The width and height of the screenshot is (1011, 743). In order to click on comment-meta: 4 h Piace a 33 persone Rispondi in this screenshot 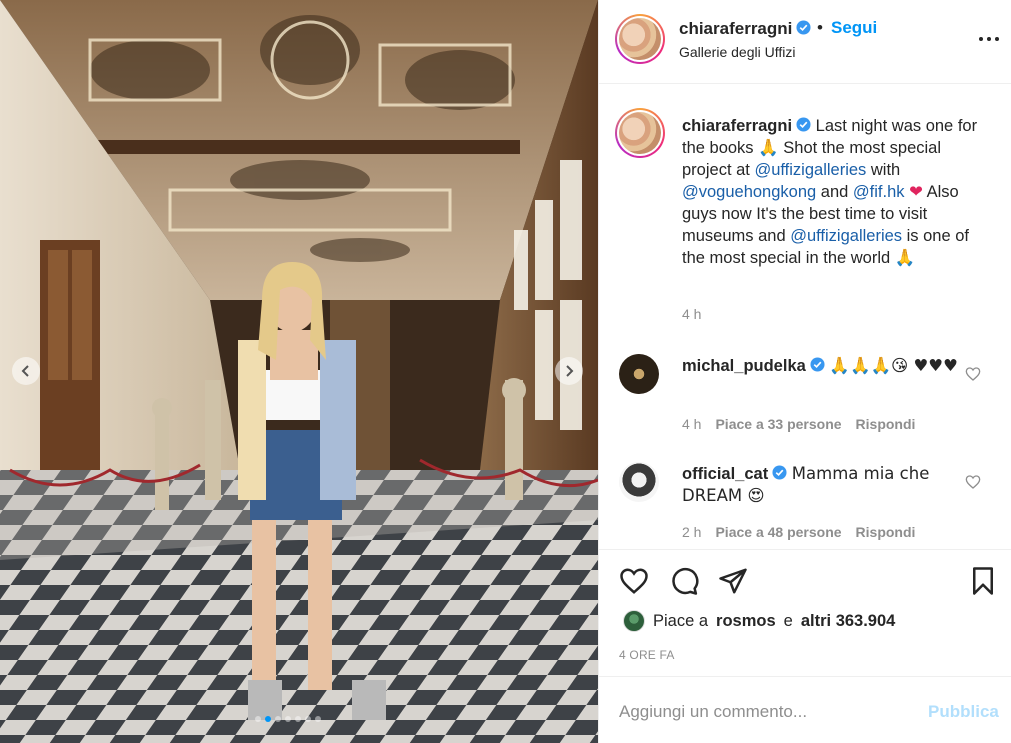, I will do `click(798, 424)`.